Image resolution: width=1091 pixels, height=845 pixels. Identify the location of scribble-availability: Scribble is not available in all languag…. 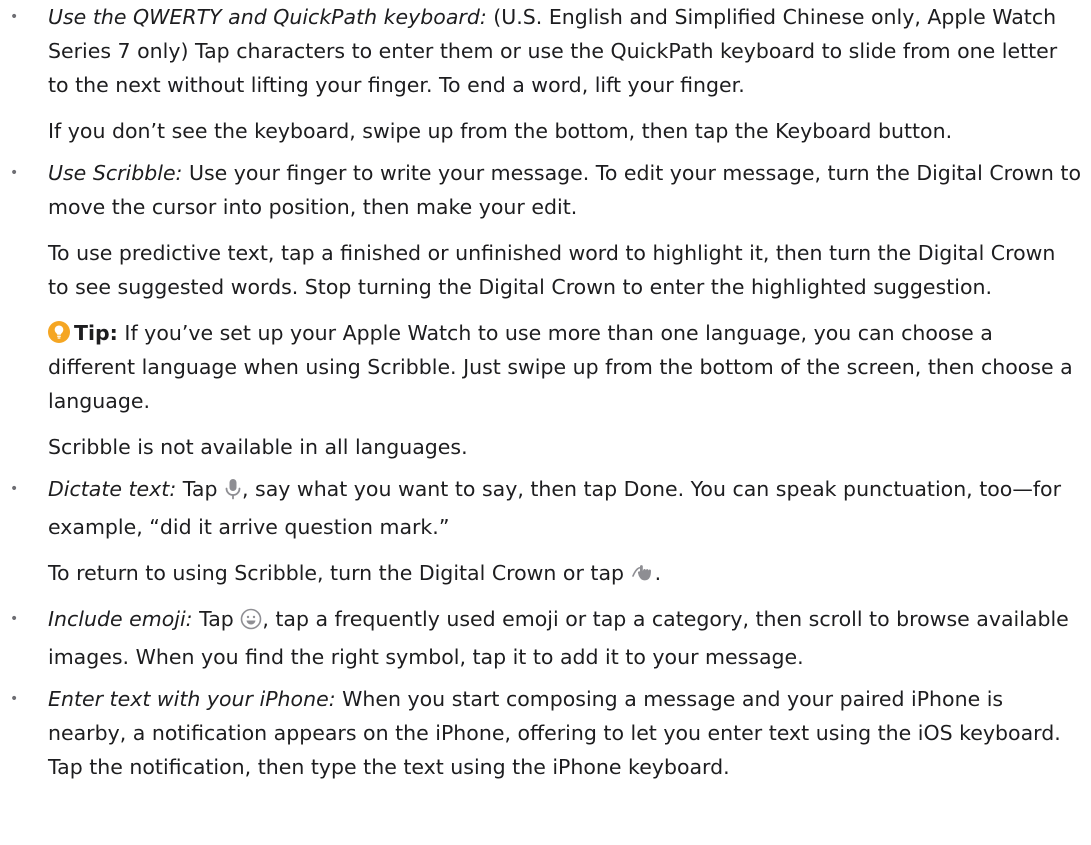
(258, 447).